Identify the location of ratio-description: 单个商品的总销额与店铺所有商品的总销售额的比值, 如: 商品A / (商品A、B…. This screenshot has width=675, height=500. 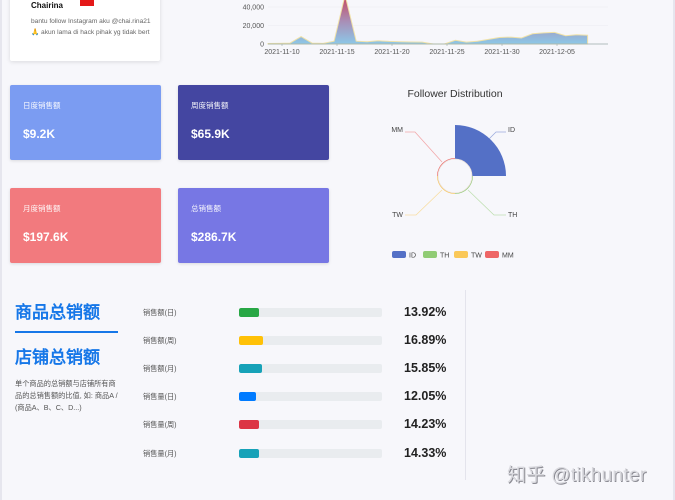
(66, 395).